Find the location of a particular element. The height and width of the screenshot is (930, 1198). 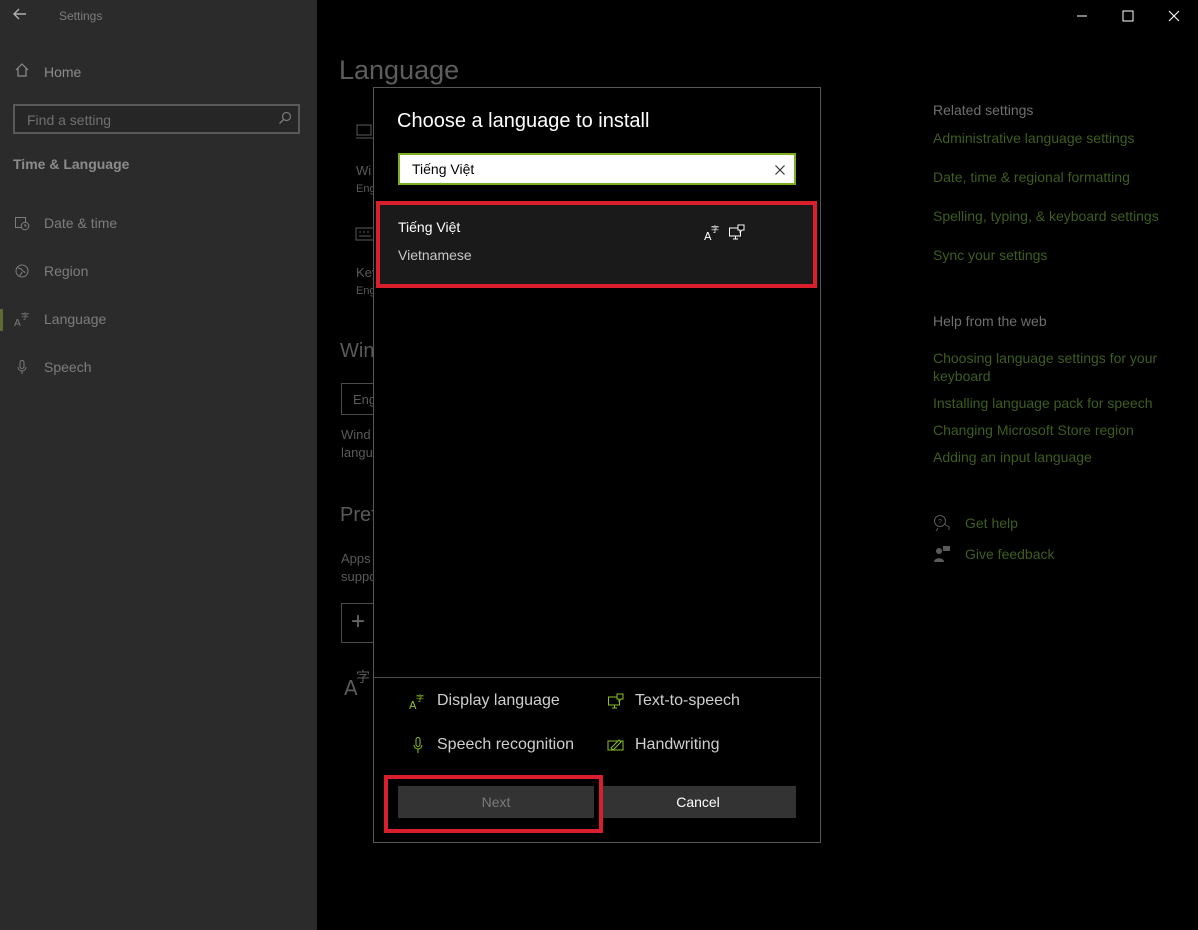

legend-text-to-speech: Text-to-speech is located at coordinates (673, 701).